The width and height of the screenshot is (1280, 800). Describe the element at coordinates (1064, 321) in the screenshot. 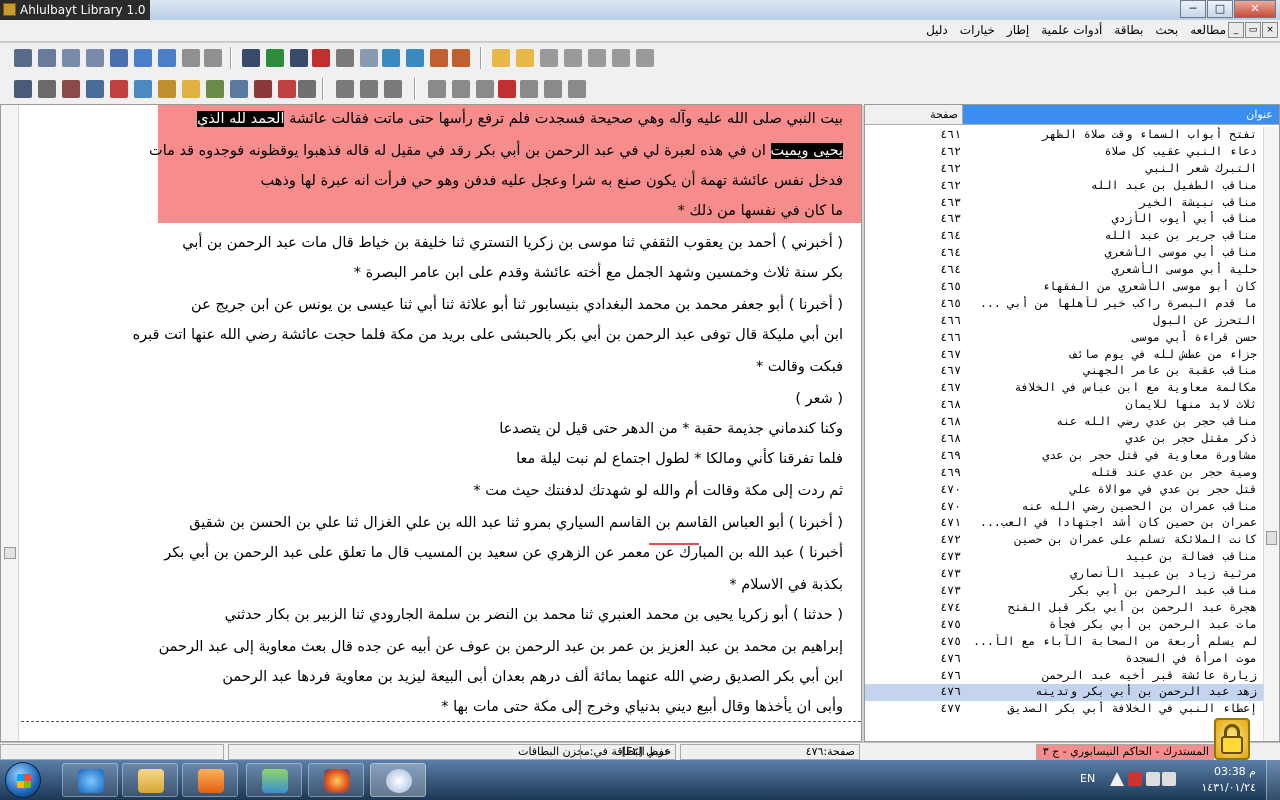

I see `index-row: التحرز عن البول ٤٦٦` at that location.